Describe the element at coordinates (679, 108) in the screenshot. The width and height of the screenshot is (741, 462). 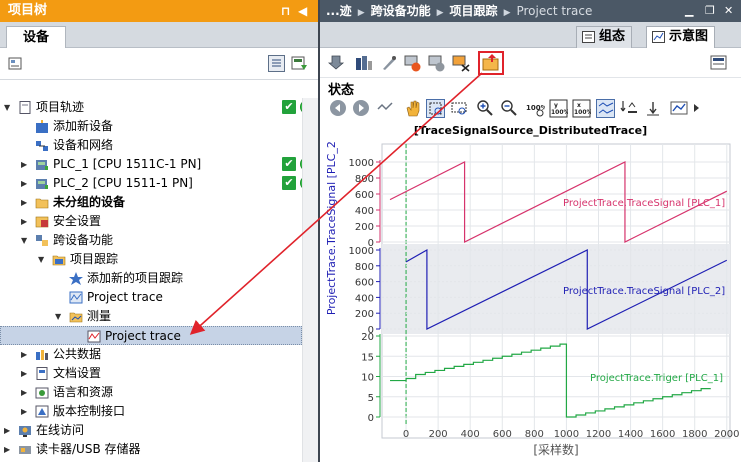
I see `curve-display-icon` at that location.